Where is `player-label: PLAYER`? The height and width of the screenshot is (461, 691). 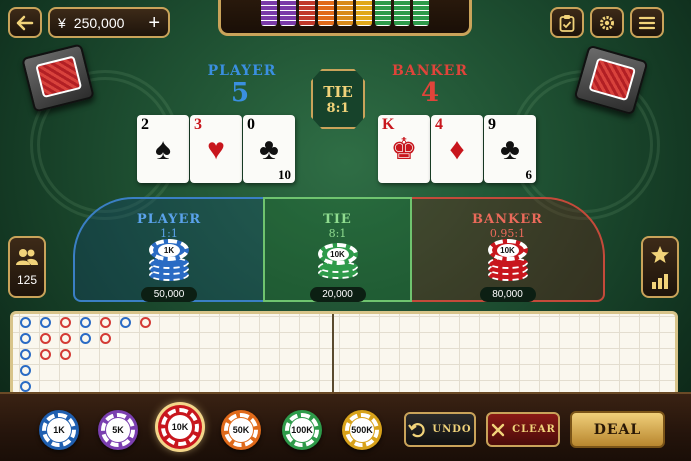 player-label: PLAYER is located at coordinates (242, 71).